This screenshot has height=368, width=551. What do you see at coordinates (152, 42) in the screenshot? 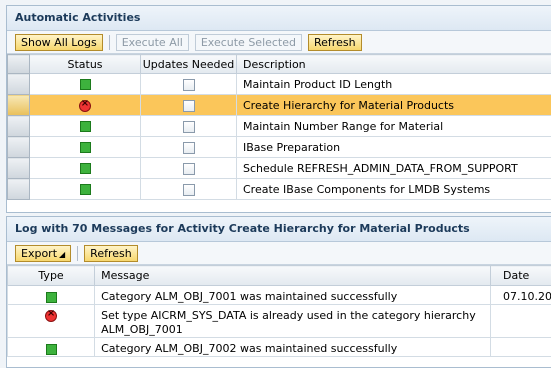
I see `execute-all-button: Execute All` at bounding box center [152, 42].